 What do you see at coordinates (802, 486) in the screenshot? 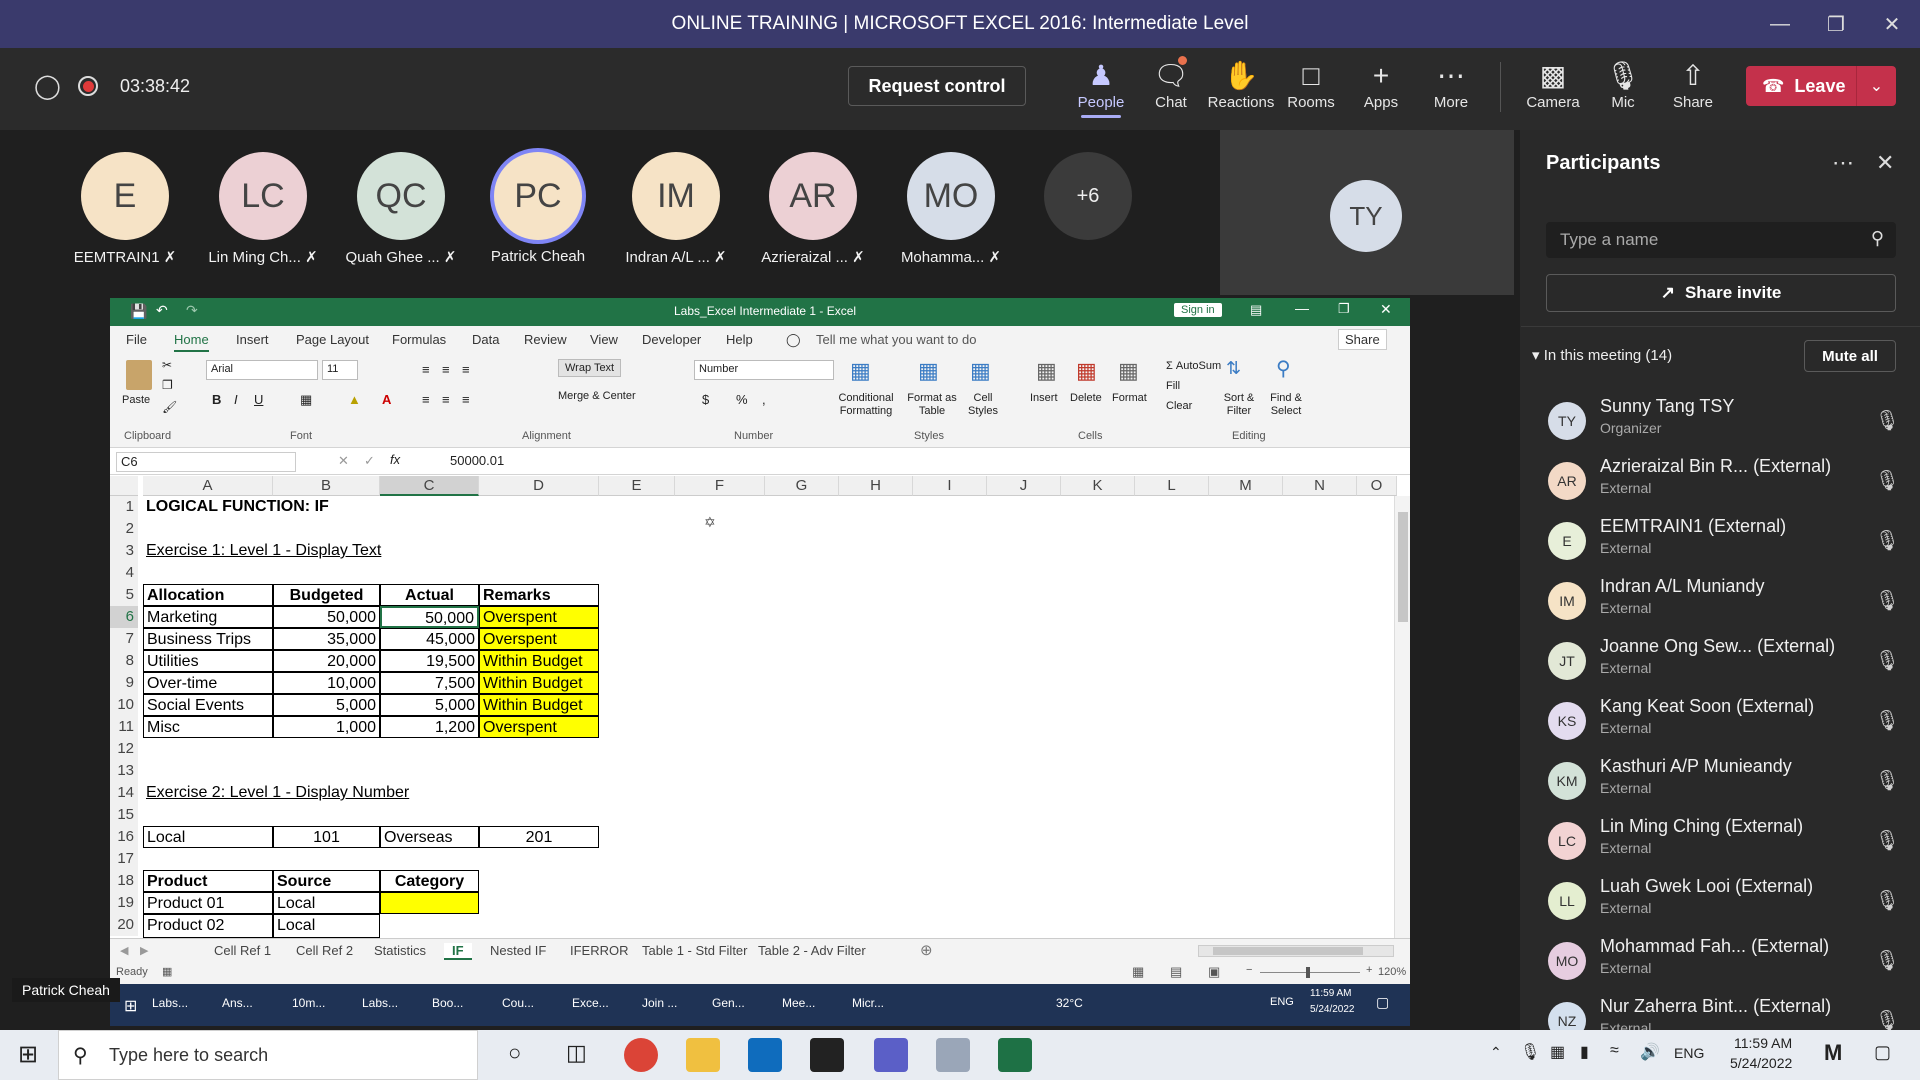
I see `column-header: G` at bounding box center [802, 486].